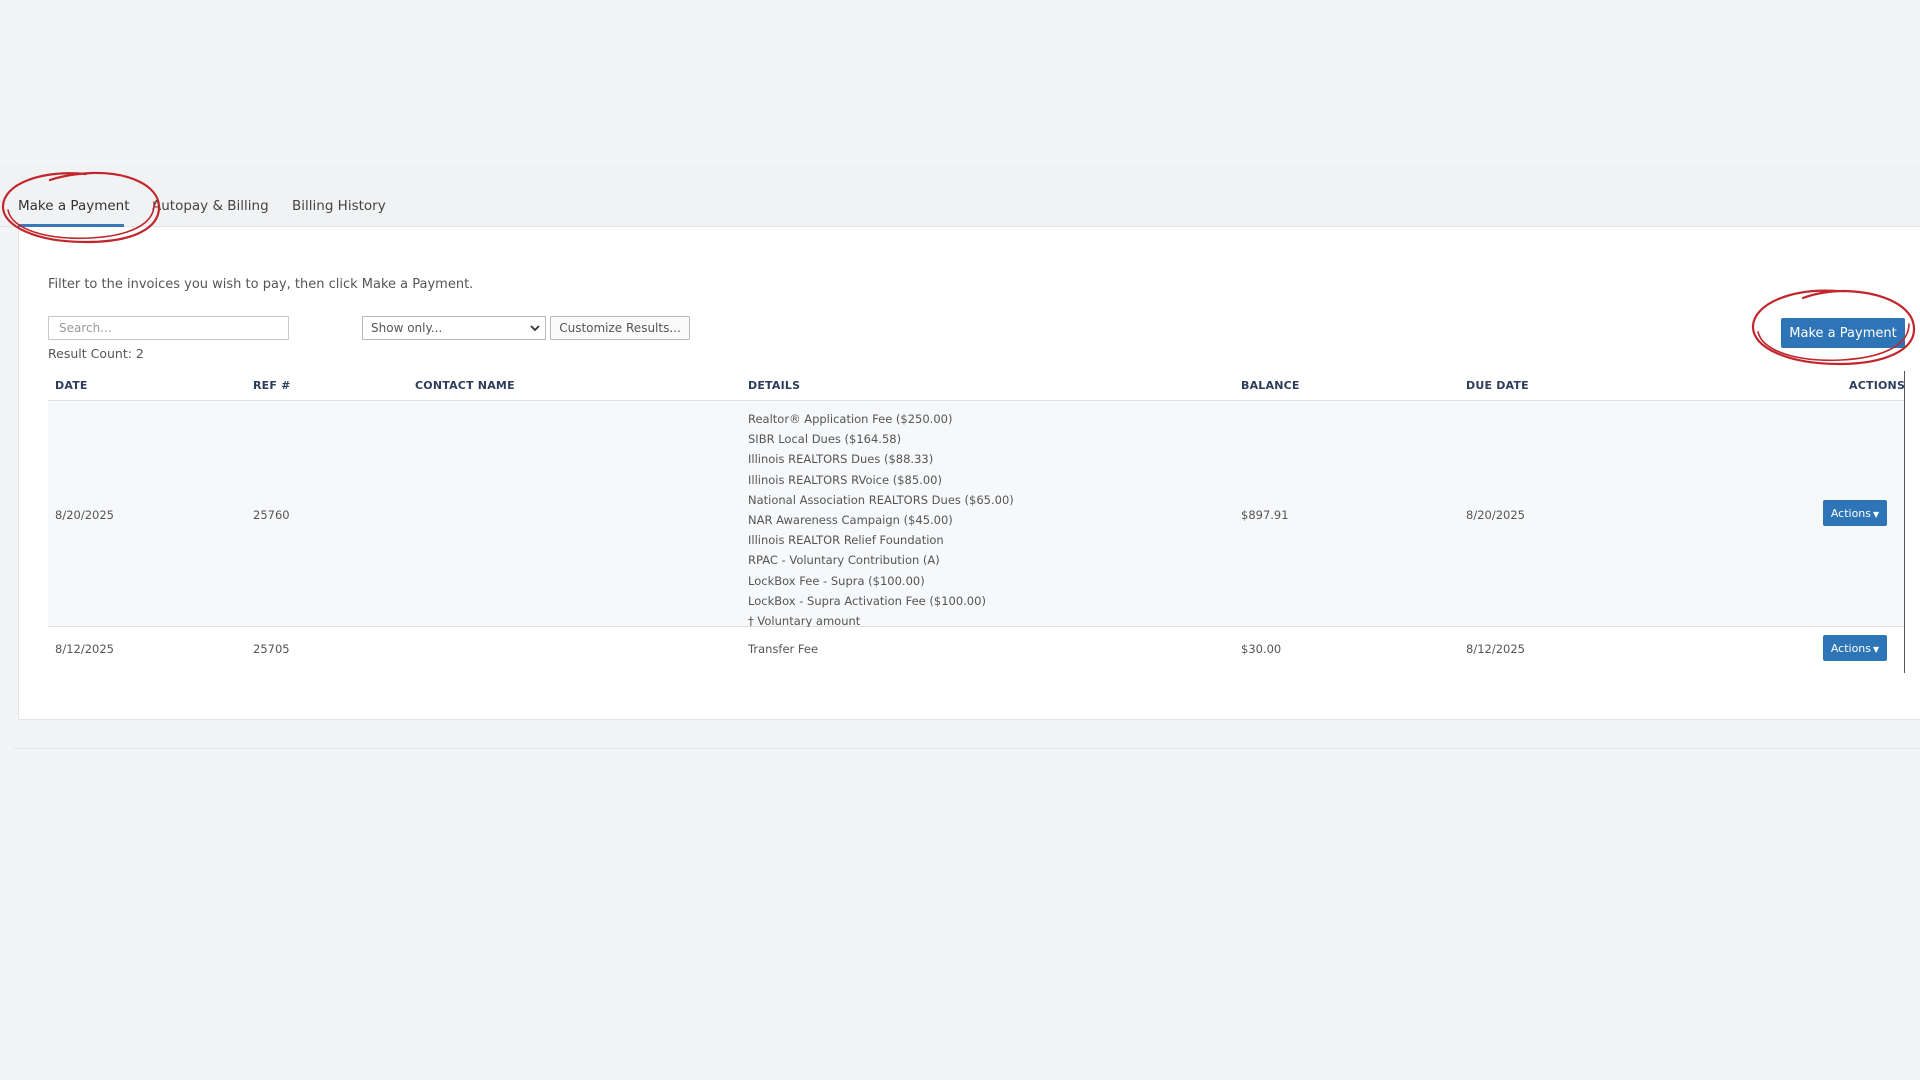 This screenshot has height=1080, width=1920. I want to click on row-balance: $30.00, so click(1261, 649).